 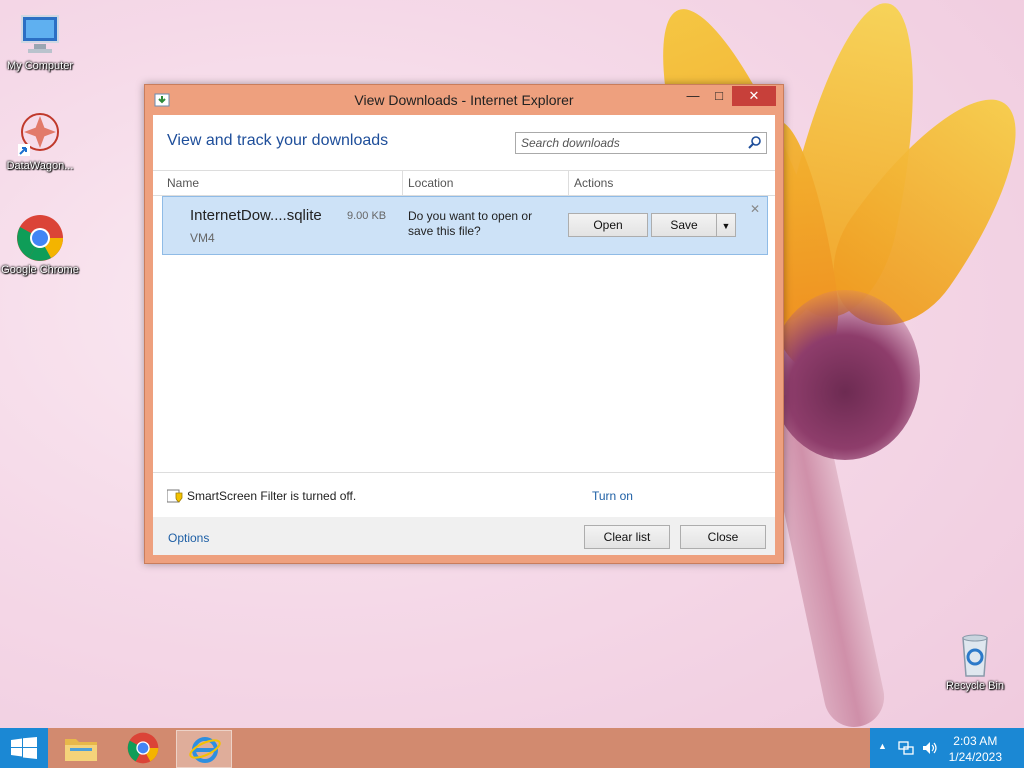 I want to click on desktop-icon-recycle-bin: Recycle Bin, so click(x=975, y=661).